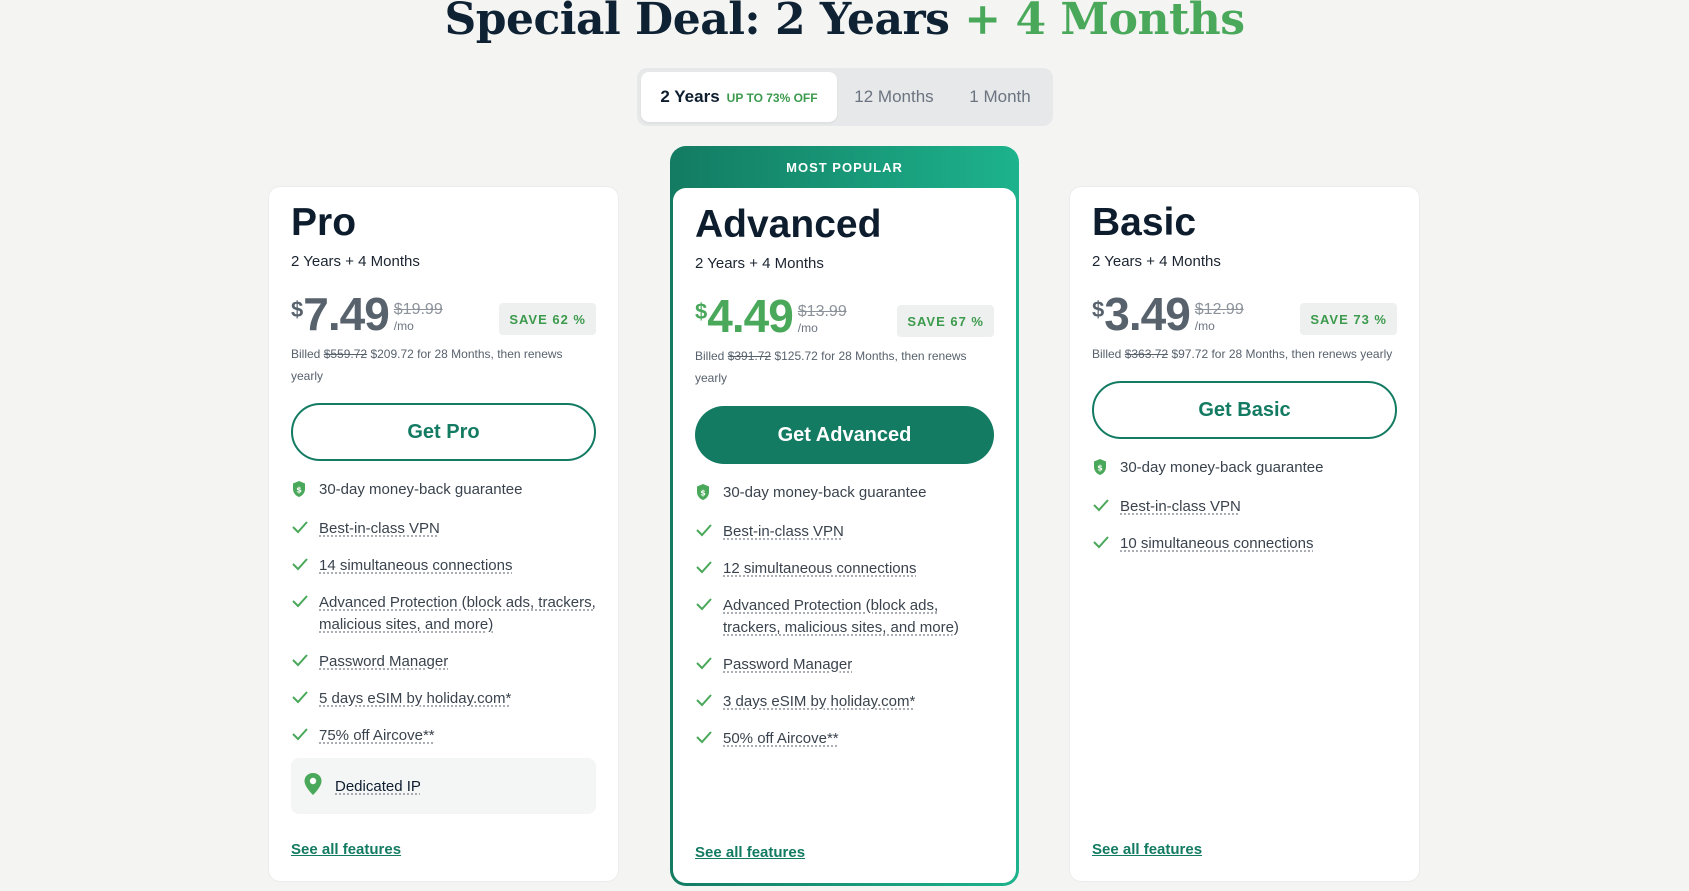 The height and width of the screenshot is (891, 1689). I want to click on plan-name: Advanced, so click(788, 224).